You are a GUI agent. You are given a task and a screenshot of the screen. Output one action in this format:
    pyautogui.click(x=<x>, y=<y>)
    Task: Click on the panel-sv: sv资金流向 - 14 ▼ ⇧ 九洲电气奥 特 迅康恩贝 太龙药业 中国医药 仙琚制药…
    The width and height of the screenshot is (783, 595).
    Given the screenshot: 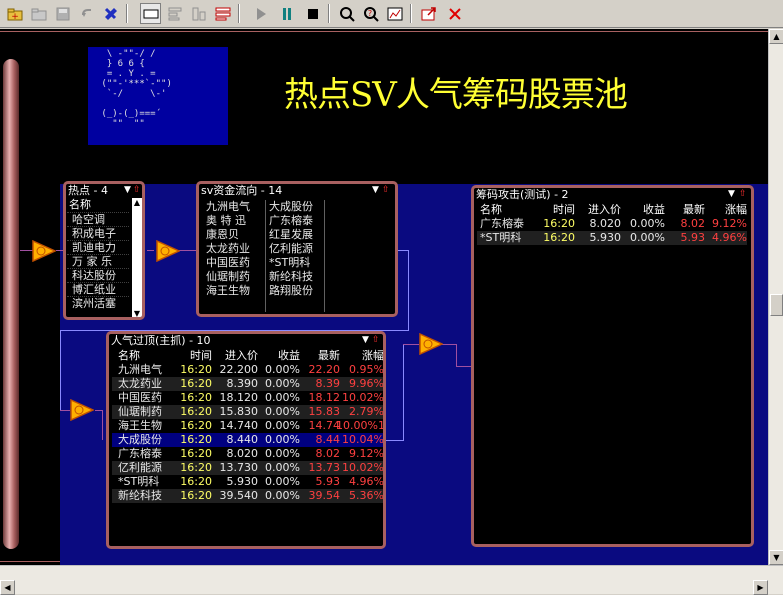 What is the action you would take?
    pyautogui.click(x=297, y=249)
    